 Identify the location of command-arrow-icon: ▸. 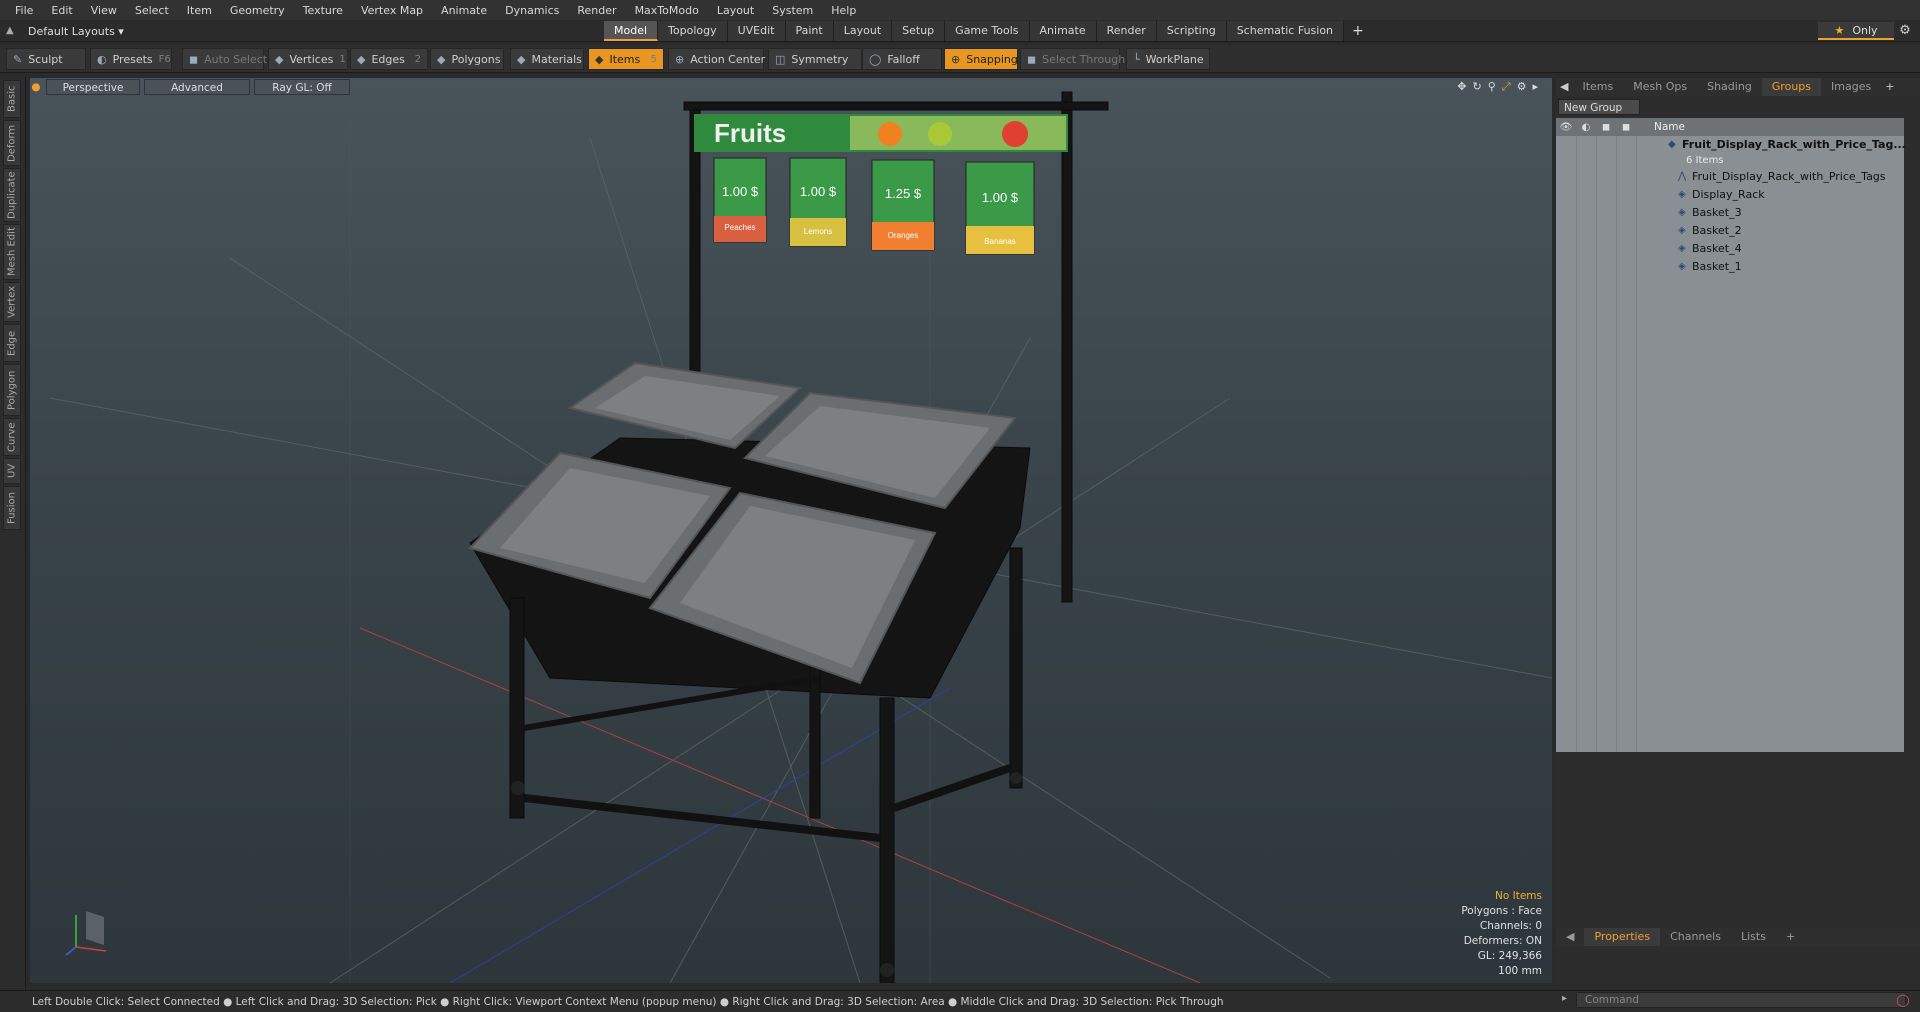
(1564, 998).